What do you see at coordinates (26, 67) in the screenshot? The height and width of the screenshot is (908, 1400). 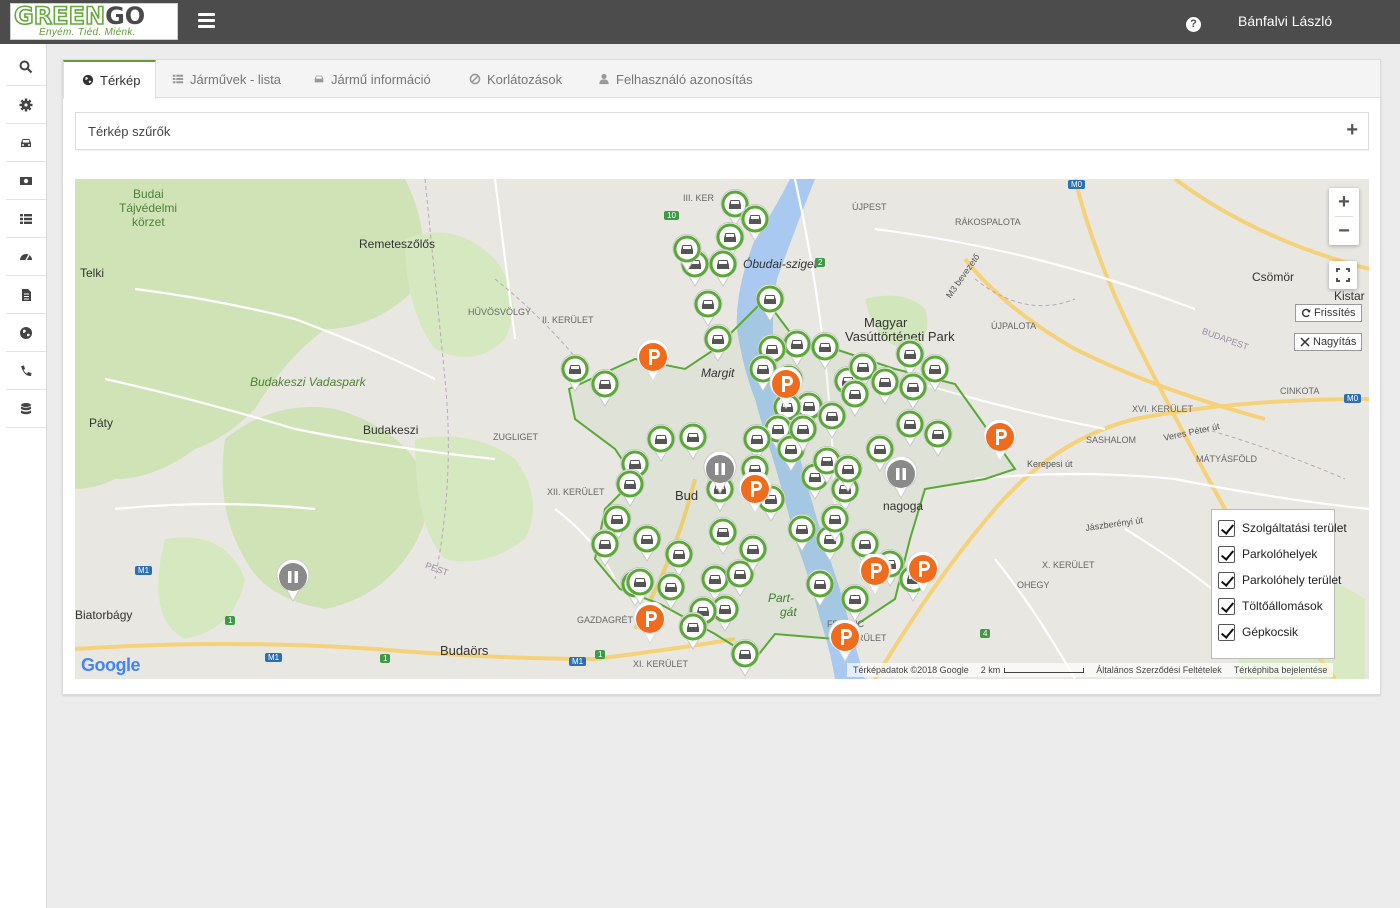 I see `sidebar-item-search` at bounding box center [26, 67].